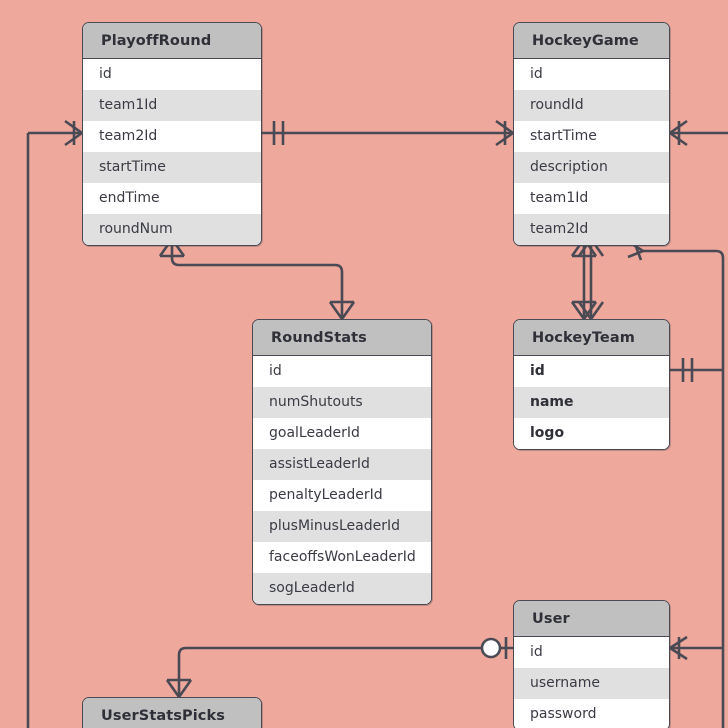 This screenshot has width=728, height=728. I want to click on attribute-row: password, so click(591, 713).